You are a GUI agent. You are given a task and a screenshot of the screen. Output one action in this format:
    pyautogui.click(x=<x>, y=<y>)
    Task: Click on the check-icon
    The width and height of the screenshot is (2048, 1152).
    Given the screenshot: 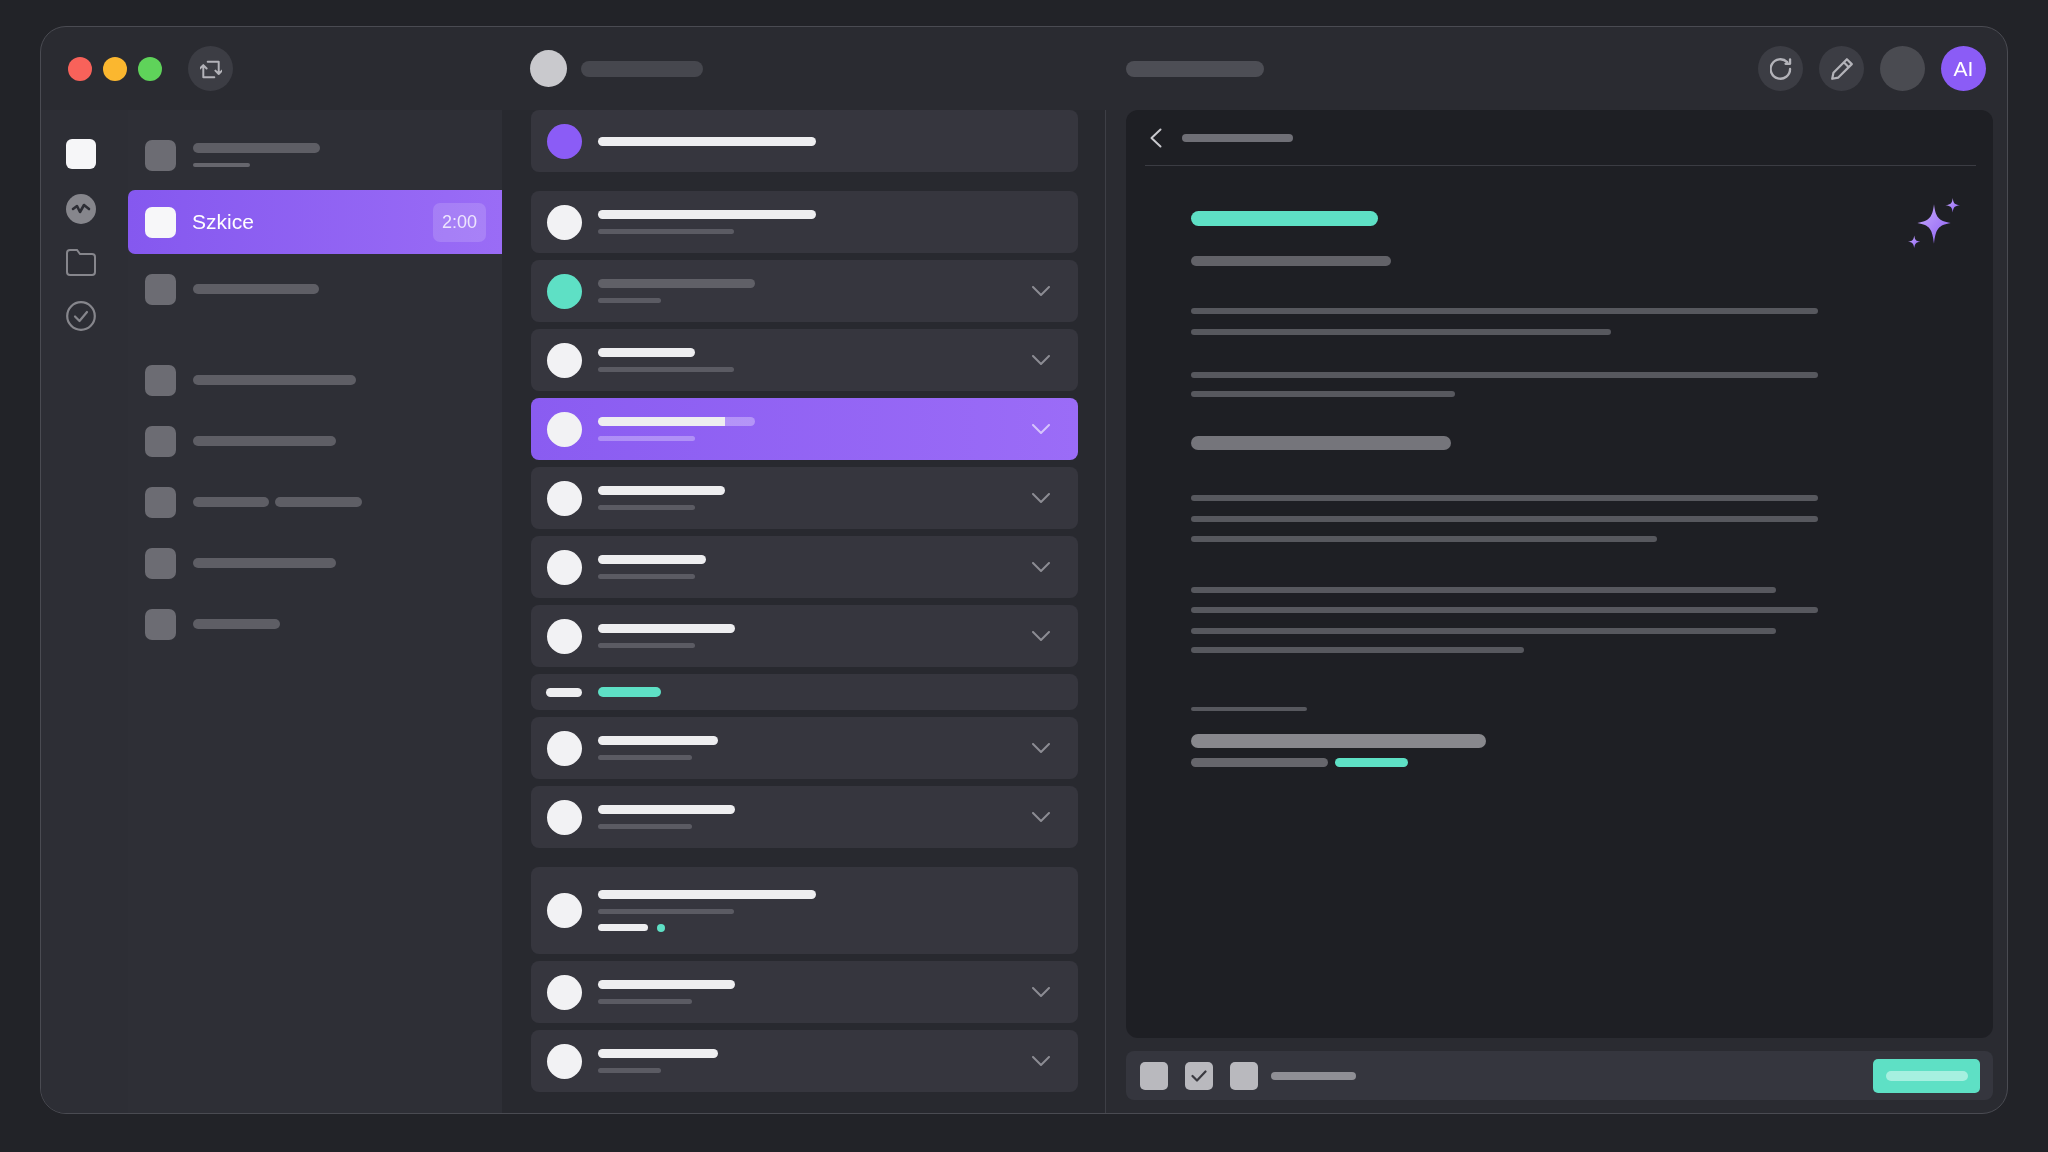 What is the action you would take?
    pyautogui.click(x=1199, y=1075)
    